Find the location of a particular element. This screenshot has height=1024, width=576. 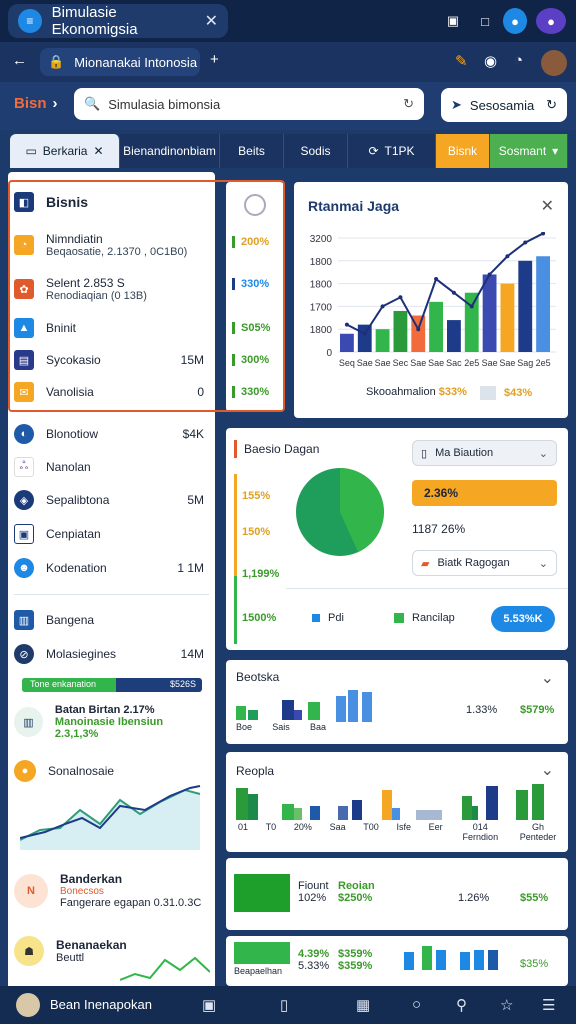

sidebar-item-kodenation: ☻ Kodenation 1 1M is located at coordinates (109, 568).